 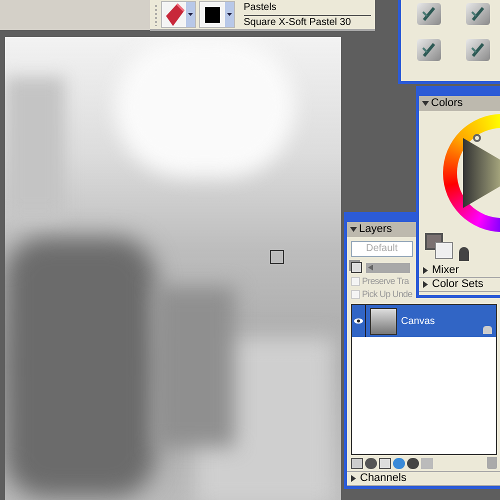 What do you see at coordinates (459, 285) in the screenshot?
I see `section-header: Color Sets` at bounding box center [459, 285].